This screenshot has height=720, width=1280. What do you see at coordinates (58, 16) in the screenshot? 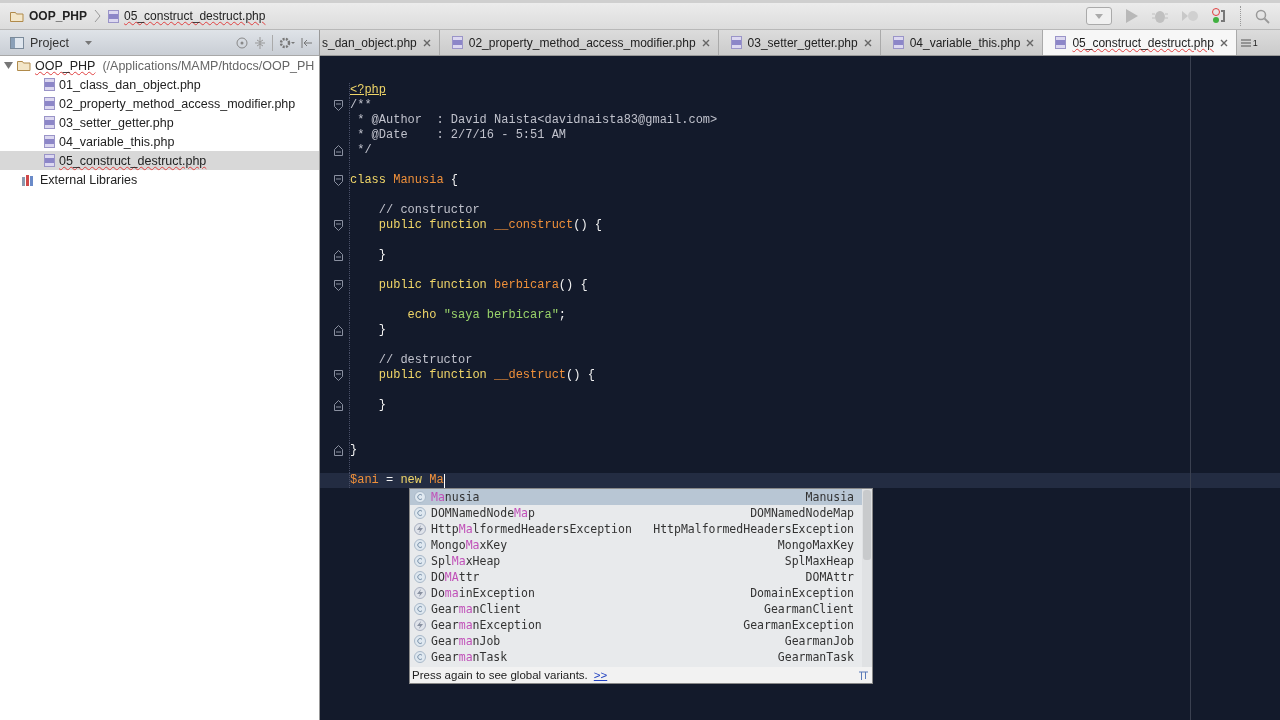
I see `breadcrumb-item: OOP_PHP` at bounding box center [58, 16].